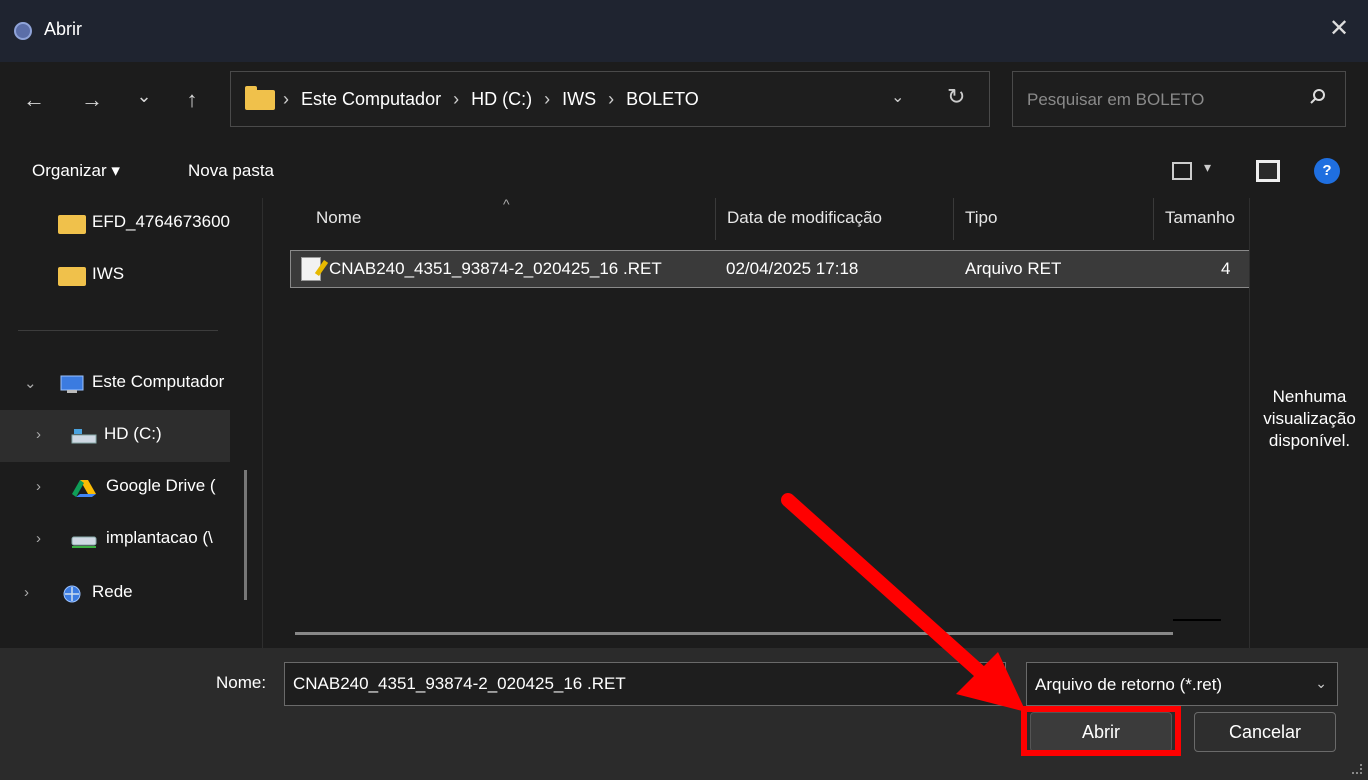 The height and width of the screenshot is (780, 1368). I want to click on filename-input, so click(645, 684).